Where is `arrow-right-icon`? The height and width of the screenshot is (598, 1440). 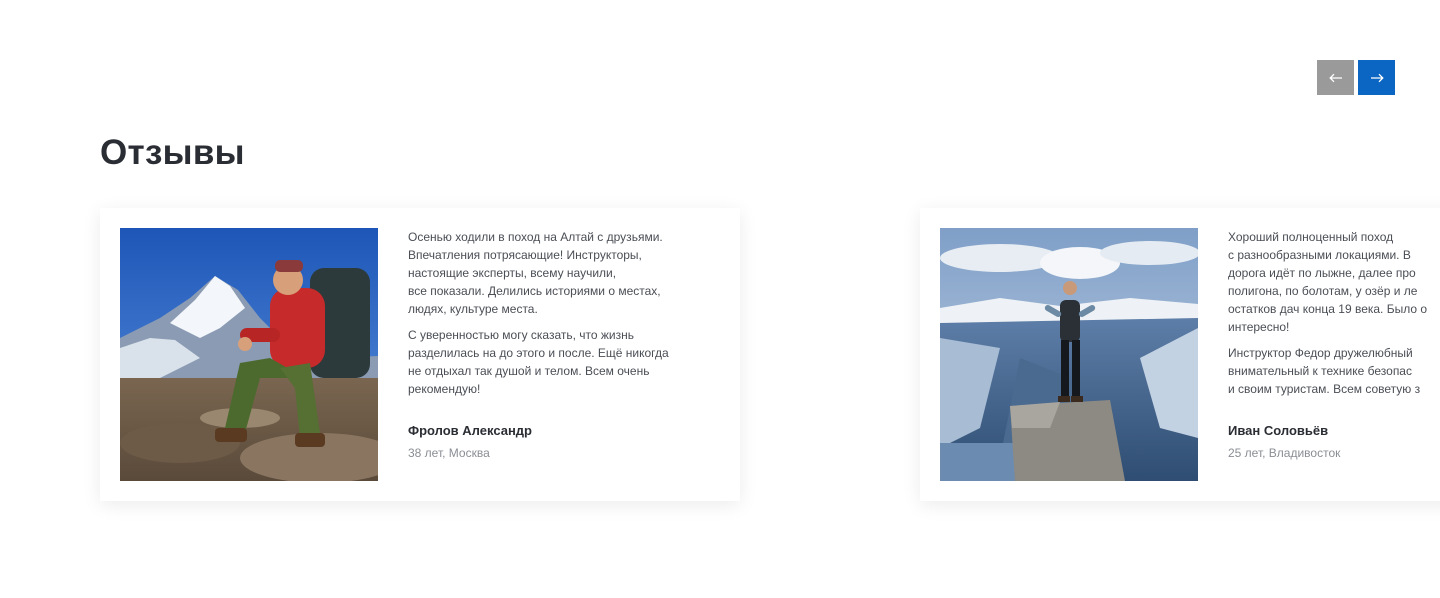
arrow-right-icon is located at coordinates (1377, 77).